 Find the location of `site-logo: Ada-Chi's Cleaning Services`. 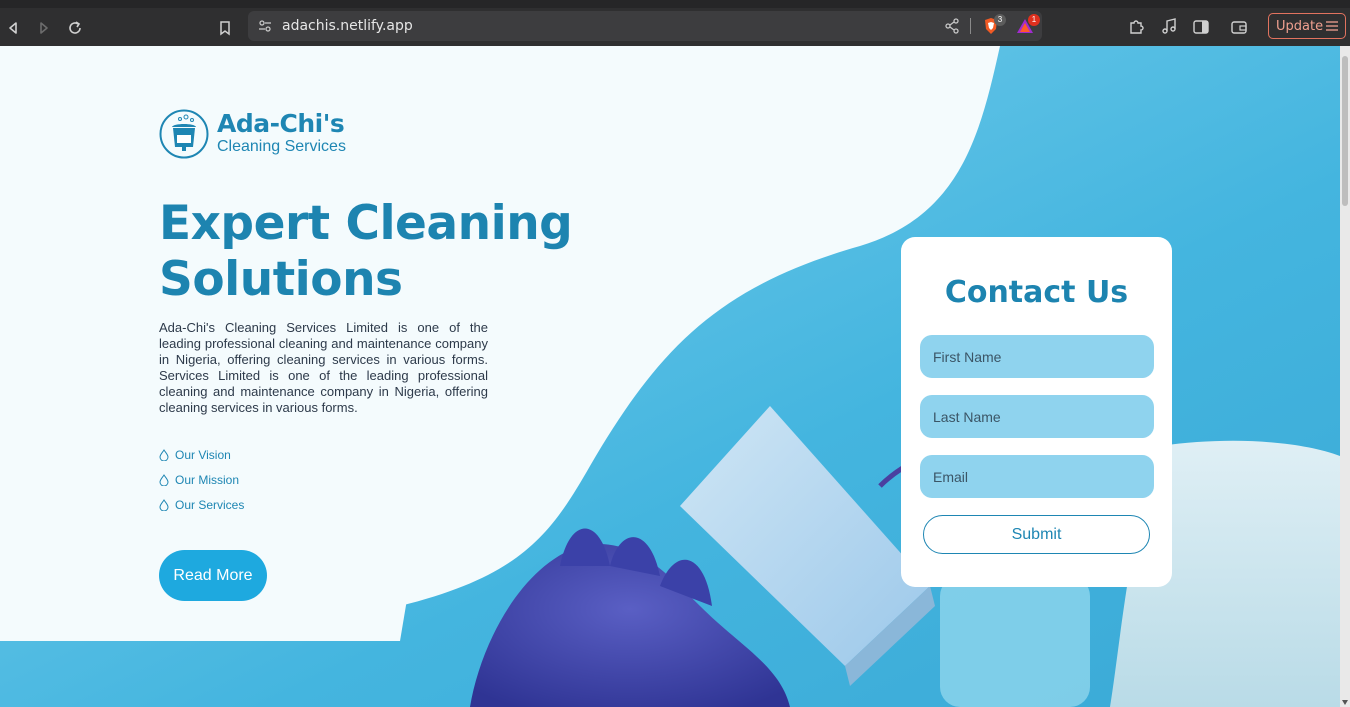

site-logo: Ada-Chi's Cleaning Services is located at coordinates (269, 135).